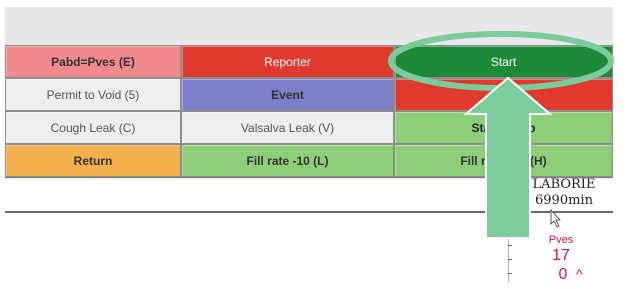  What do you see at coordinates (287, 61) in the screenshot?
I see `reporter-button: Reporter` at bounding box center [287, 61].